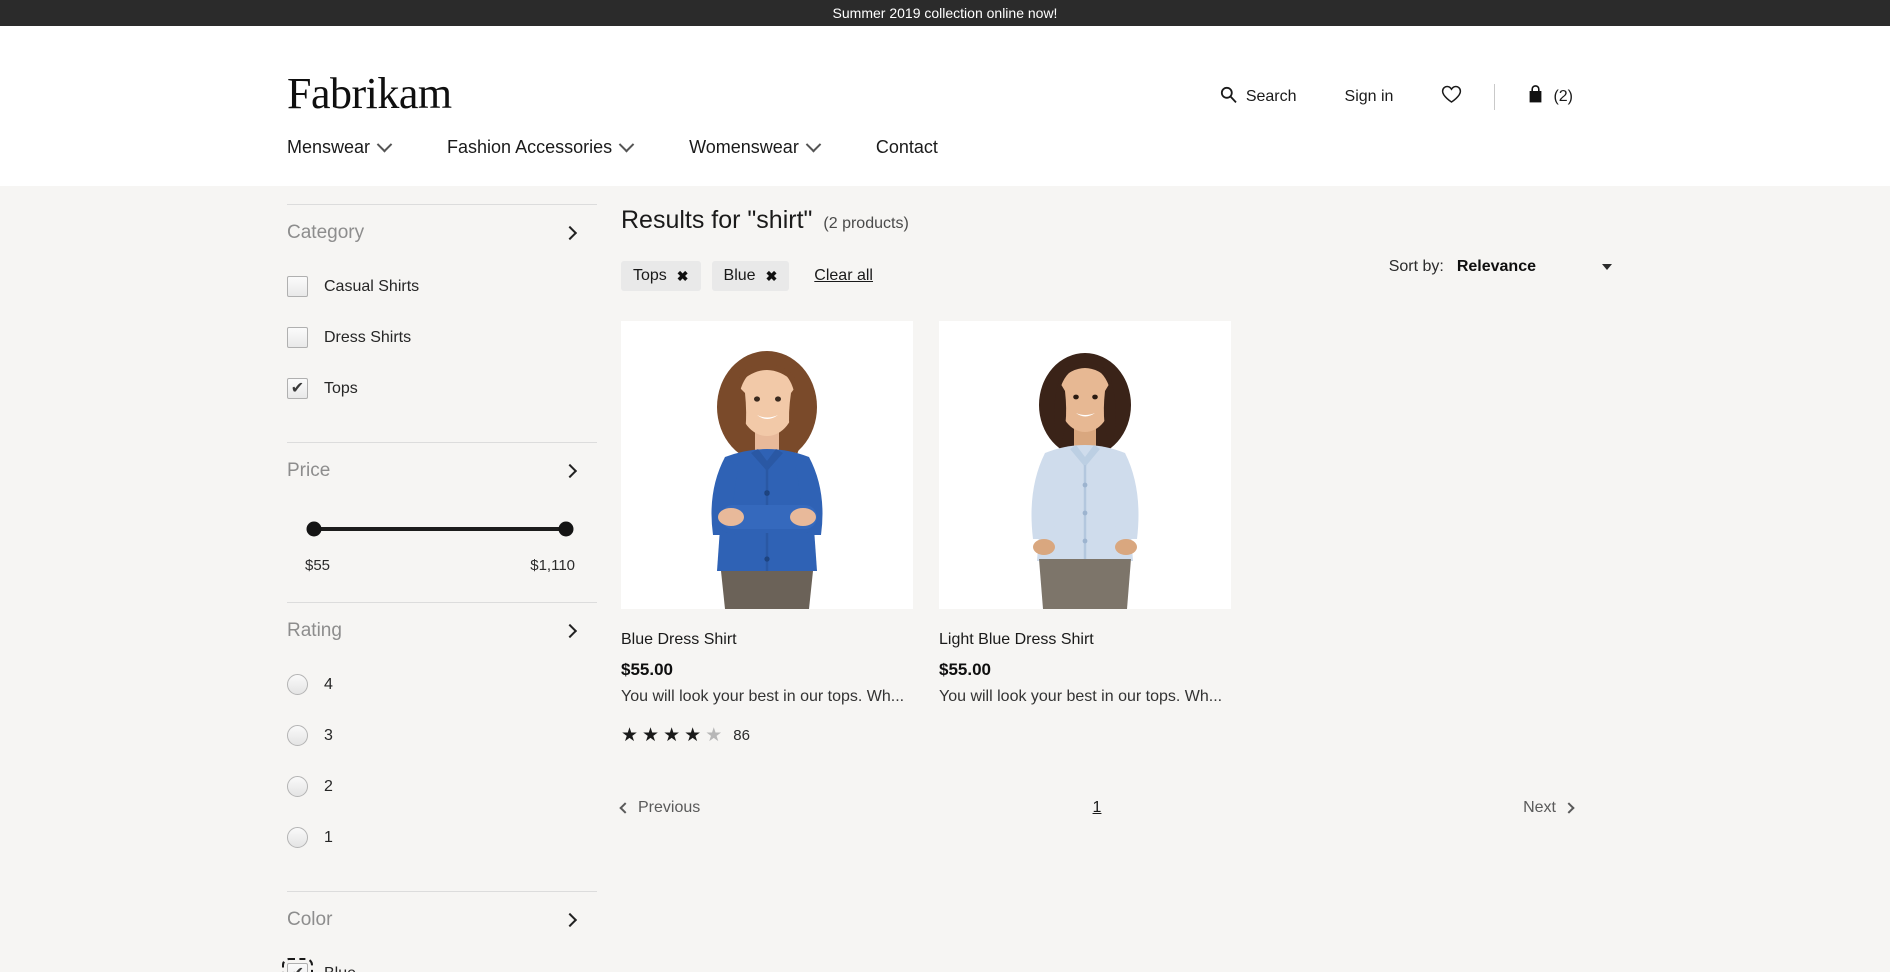 This screenshot has height=972, width=1890. I want to click on filter-section-rating: Rating, so click(442, 631).